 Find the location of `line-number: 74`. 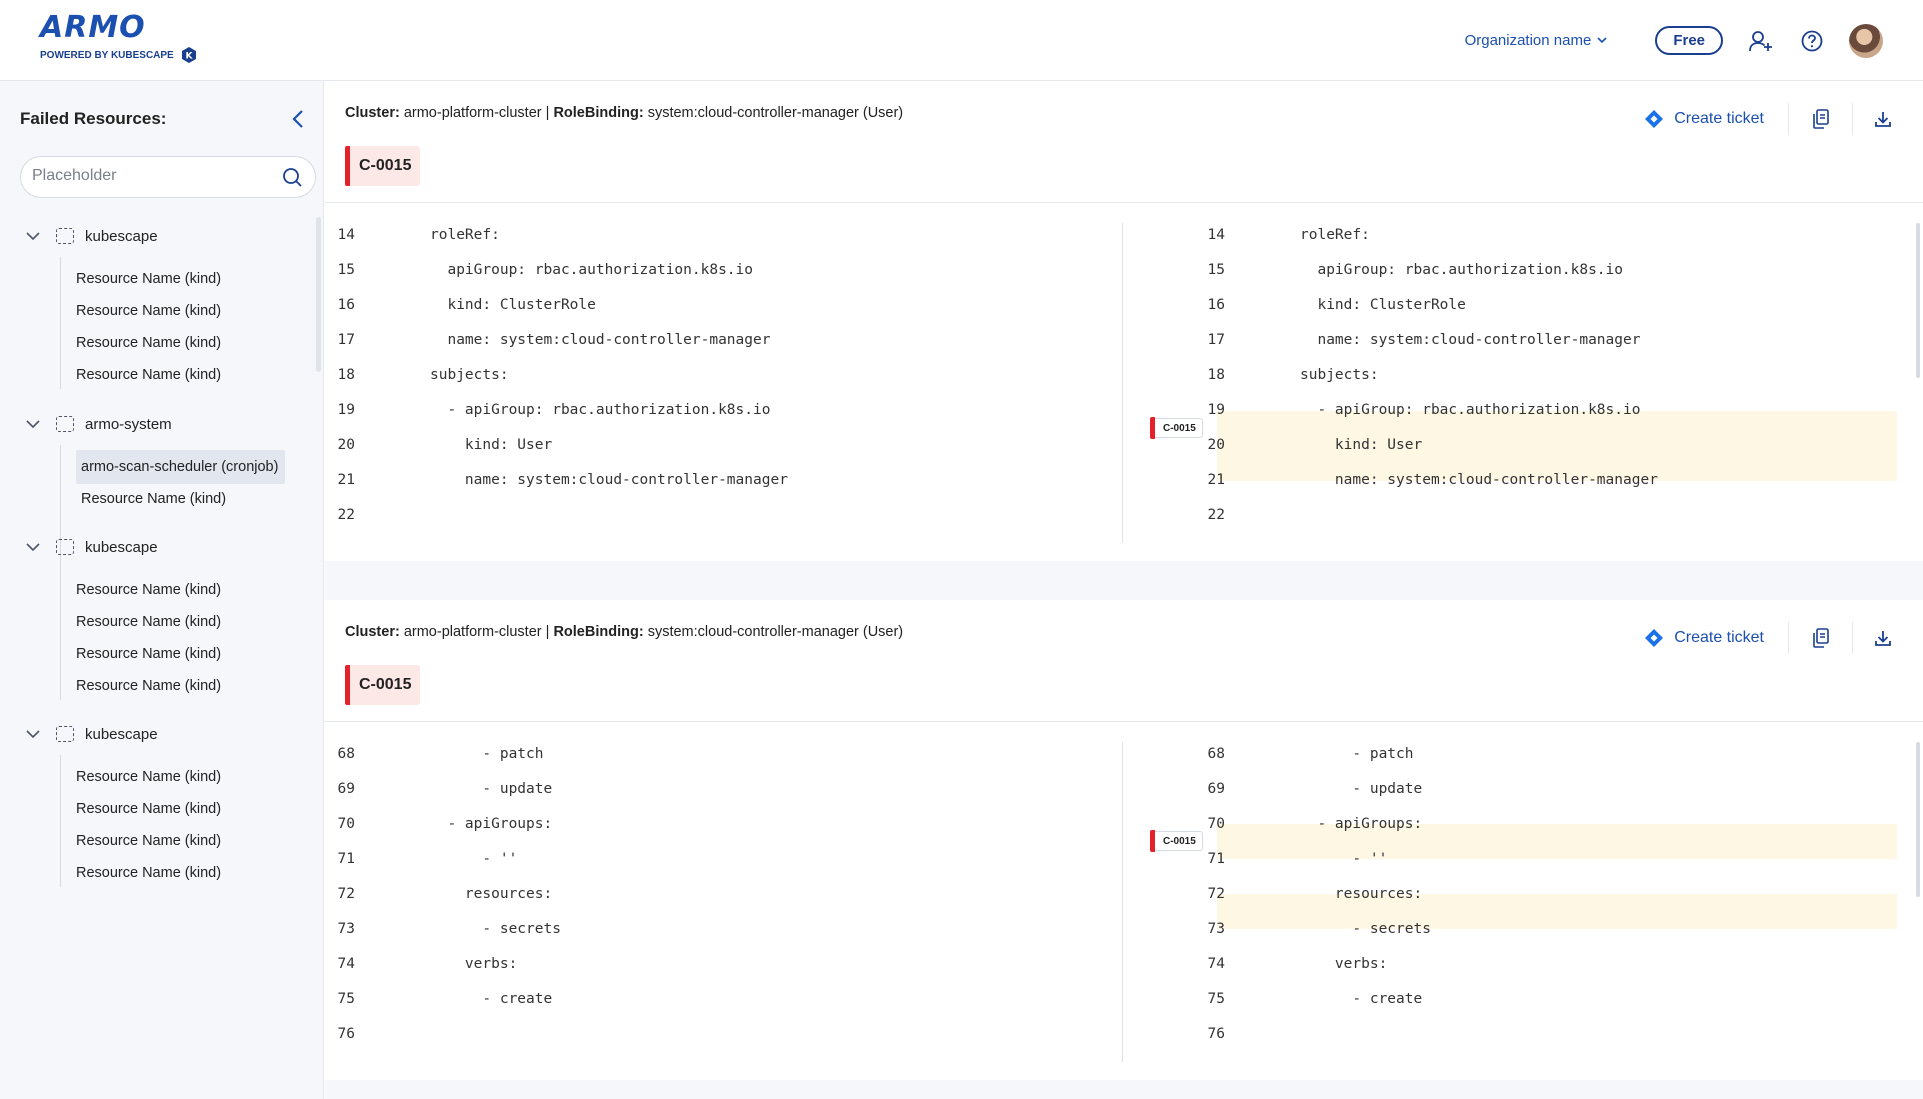

line-number: 74 is located at coordinates (346, 964).